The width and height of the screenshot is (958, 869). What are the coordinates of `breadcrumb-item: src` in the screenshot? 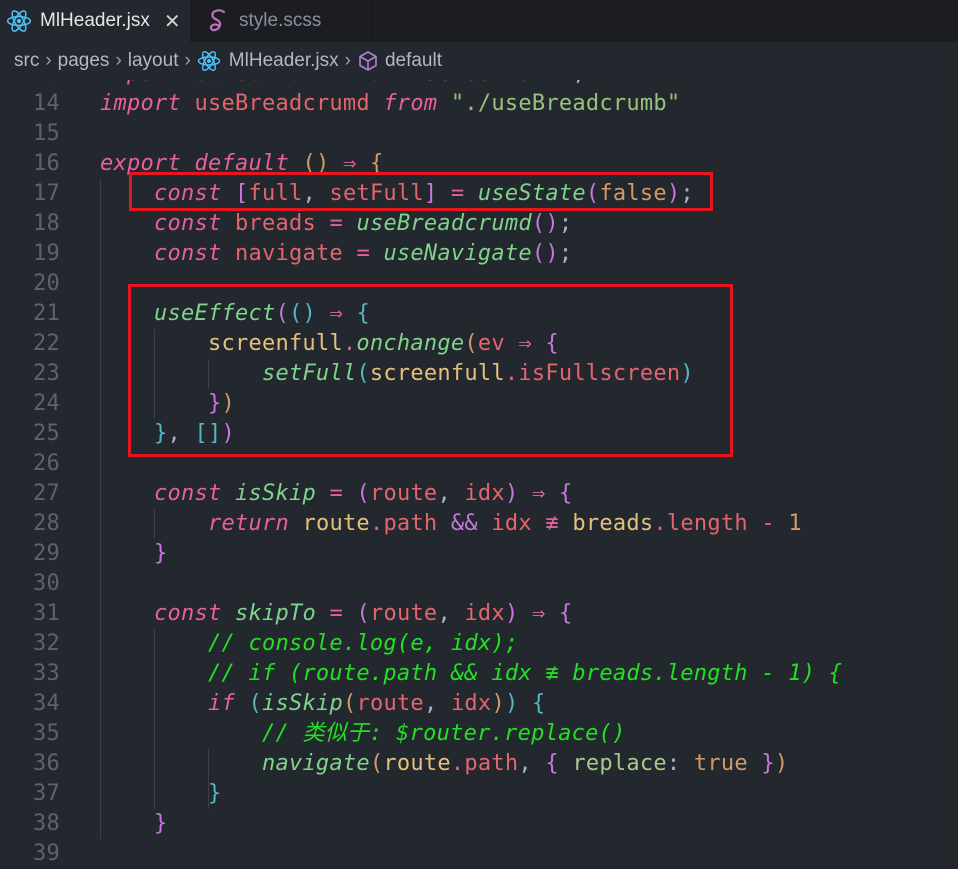 It's located at (26, 61).